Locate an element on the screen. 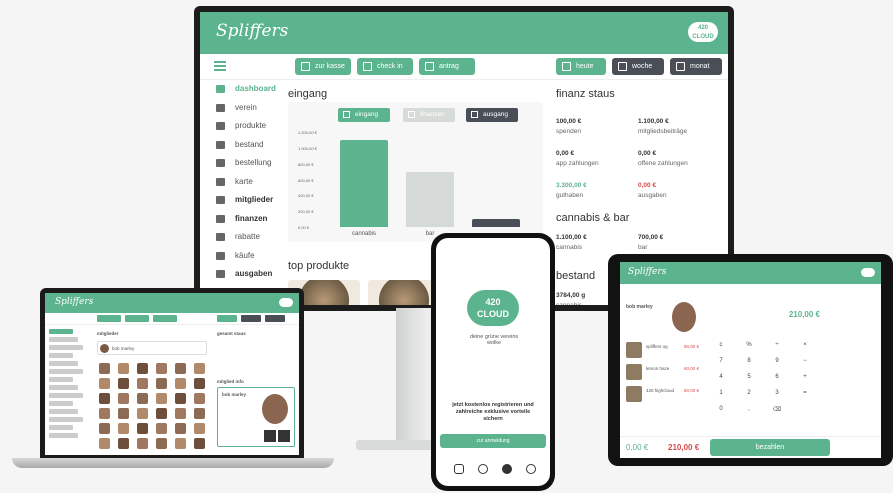 Image resolution: width=893 pixels, height=493 pixels. keypad-key: × is located at coordinates (805, 345).